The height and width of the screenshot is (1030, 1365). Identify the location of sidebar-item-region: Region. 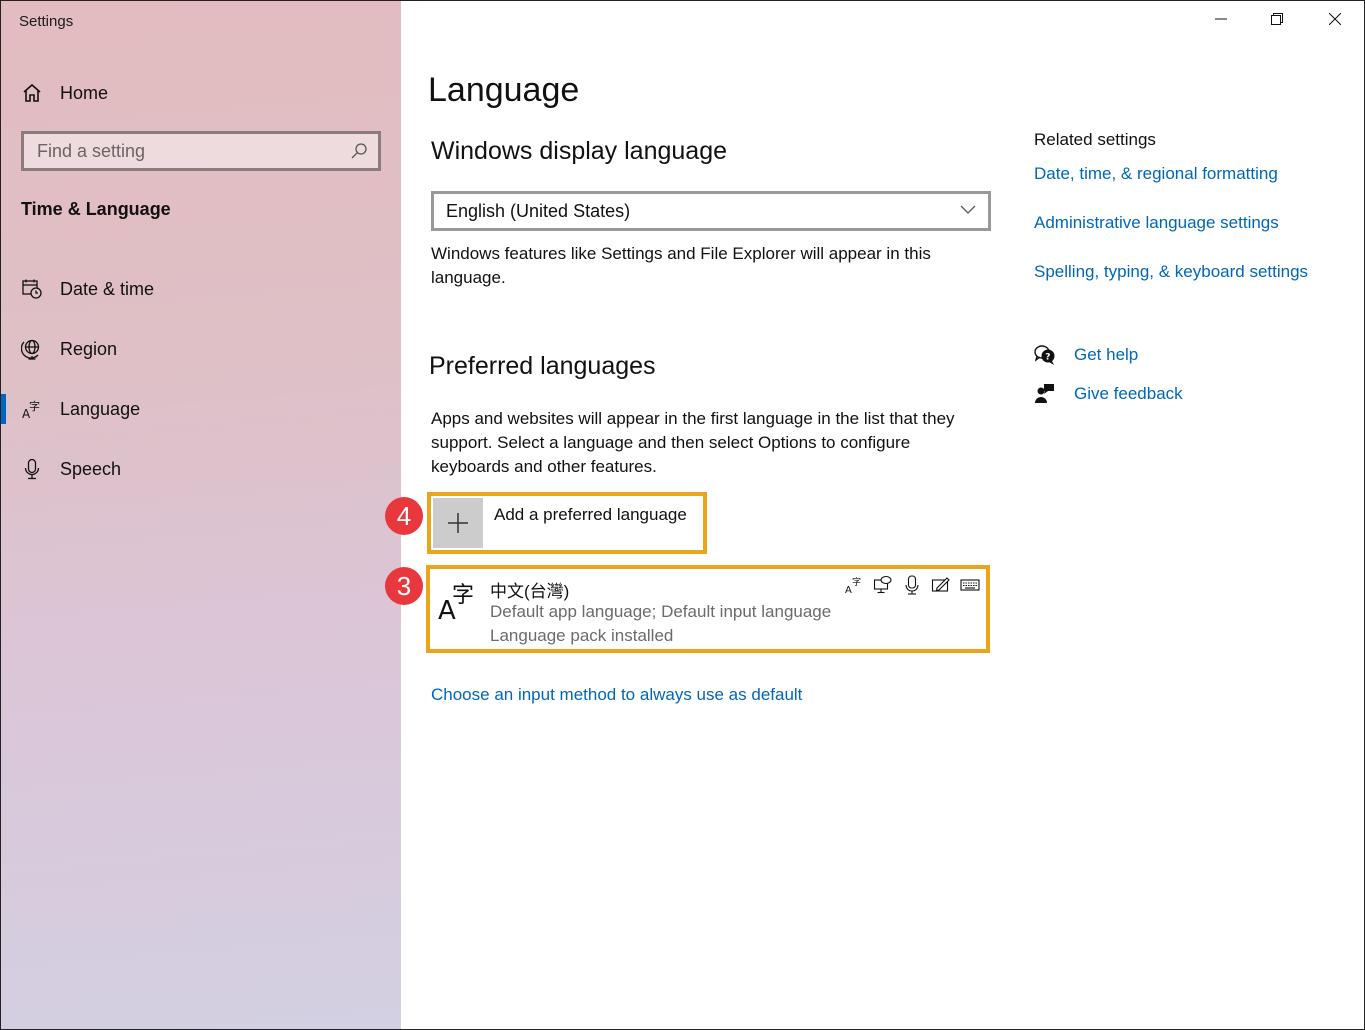
(201, 349).